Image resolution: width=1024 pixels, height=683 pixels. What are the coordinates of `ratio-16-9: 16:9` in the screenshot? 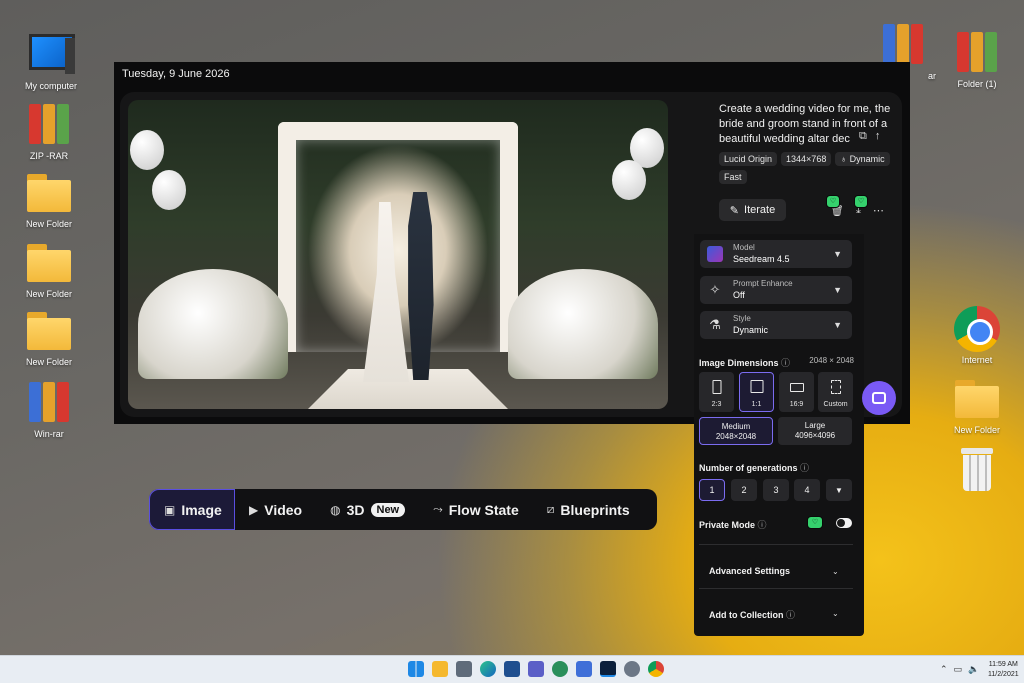 It's located at (796, 392).